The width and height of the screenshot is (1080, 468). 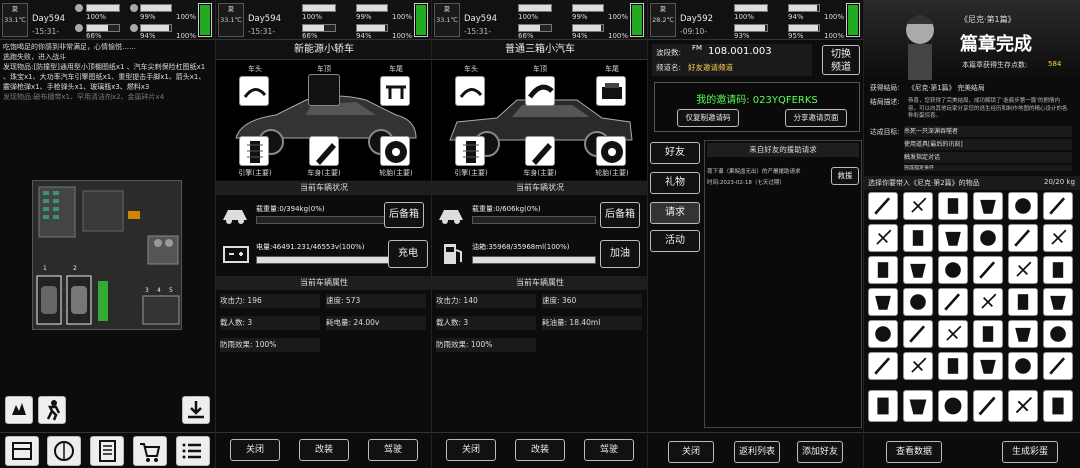 I want to click on share-page-button: 分享邀请页面, so click(x=816, y=118).